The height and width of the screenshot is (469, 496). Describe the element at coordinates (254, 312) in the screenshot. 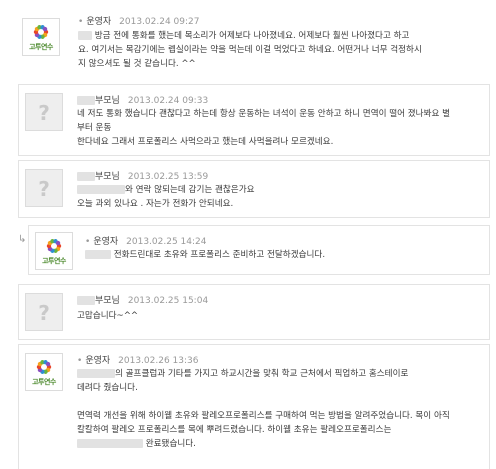

I see `comment-item: ? 부모님 2013.02.25 15:04 고맙습니다~^^` at that location.